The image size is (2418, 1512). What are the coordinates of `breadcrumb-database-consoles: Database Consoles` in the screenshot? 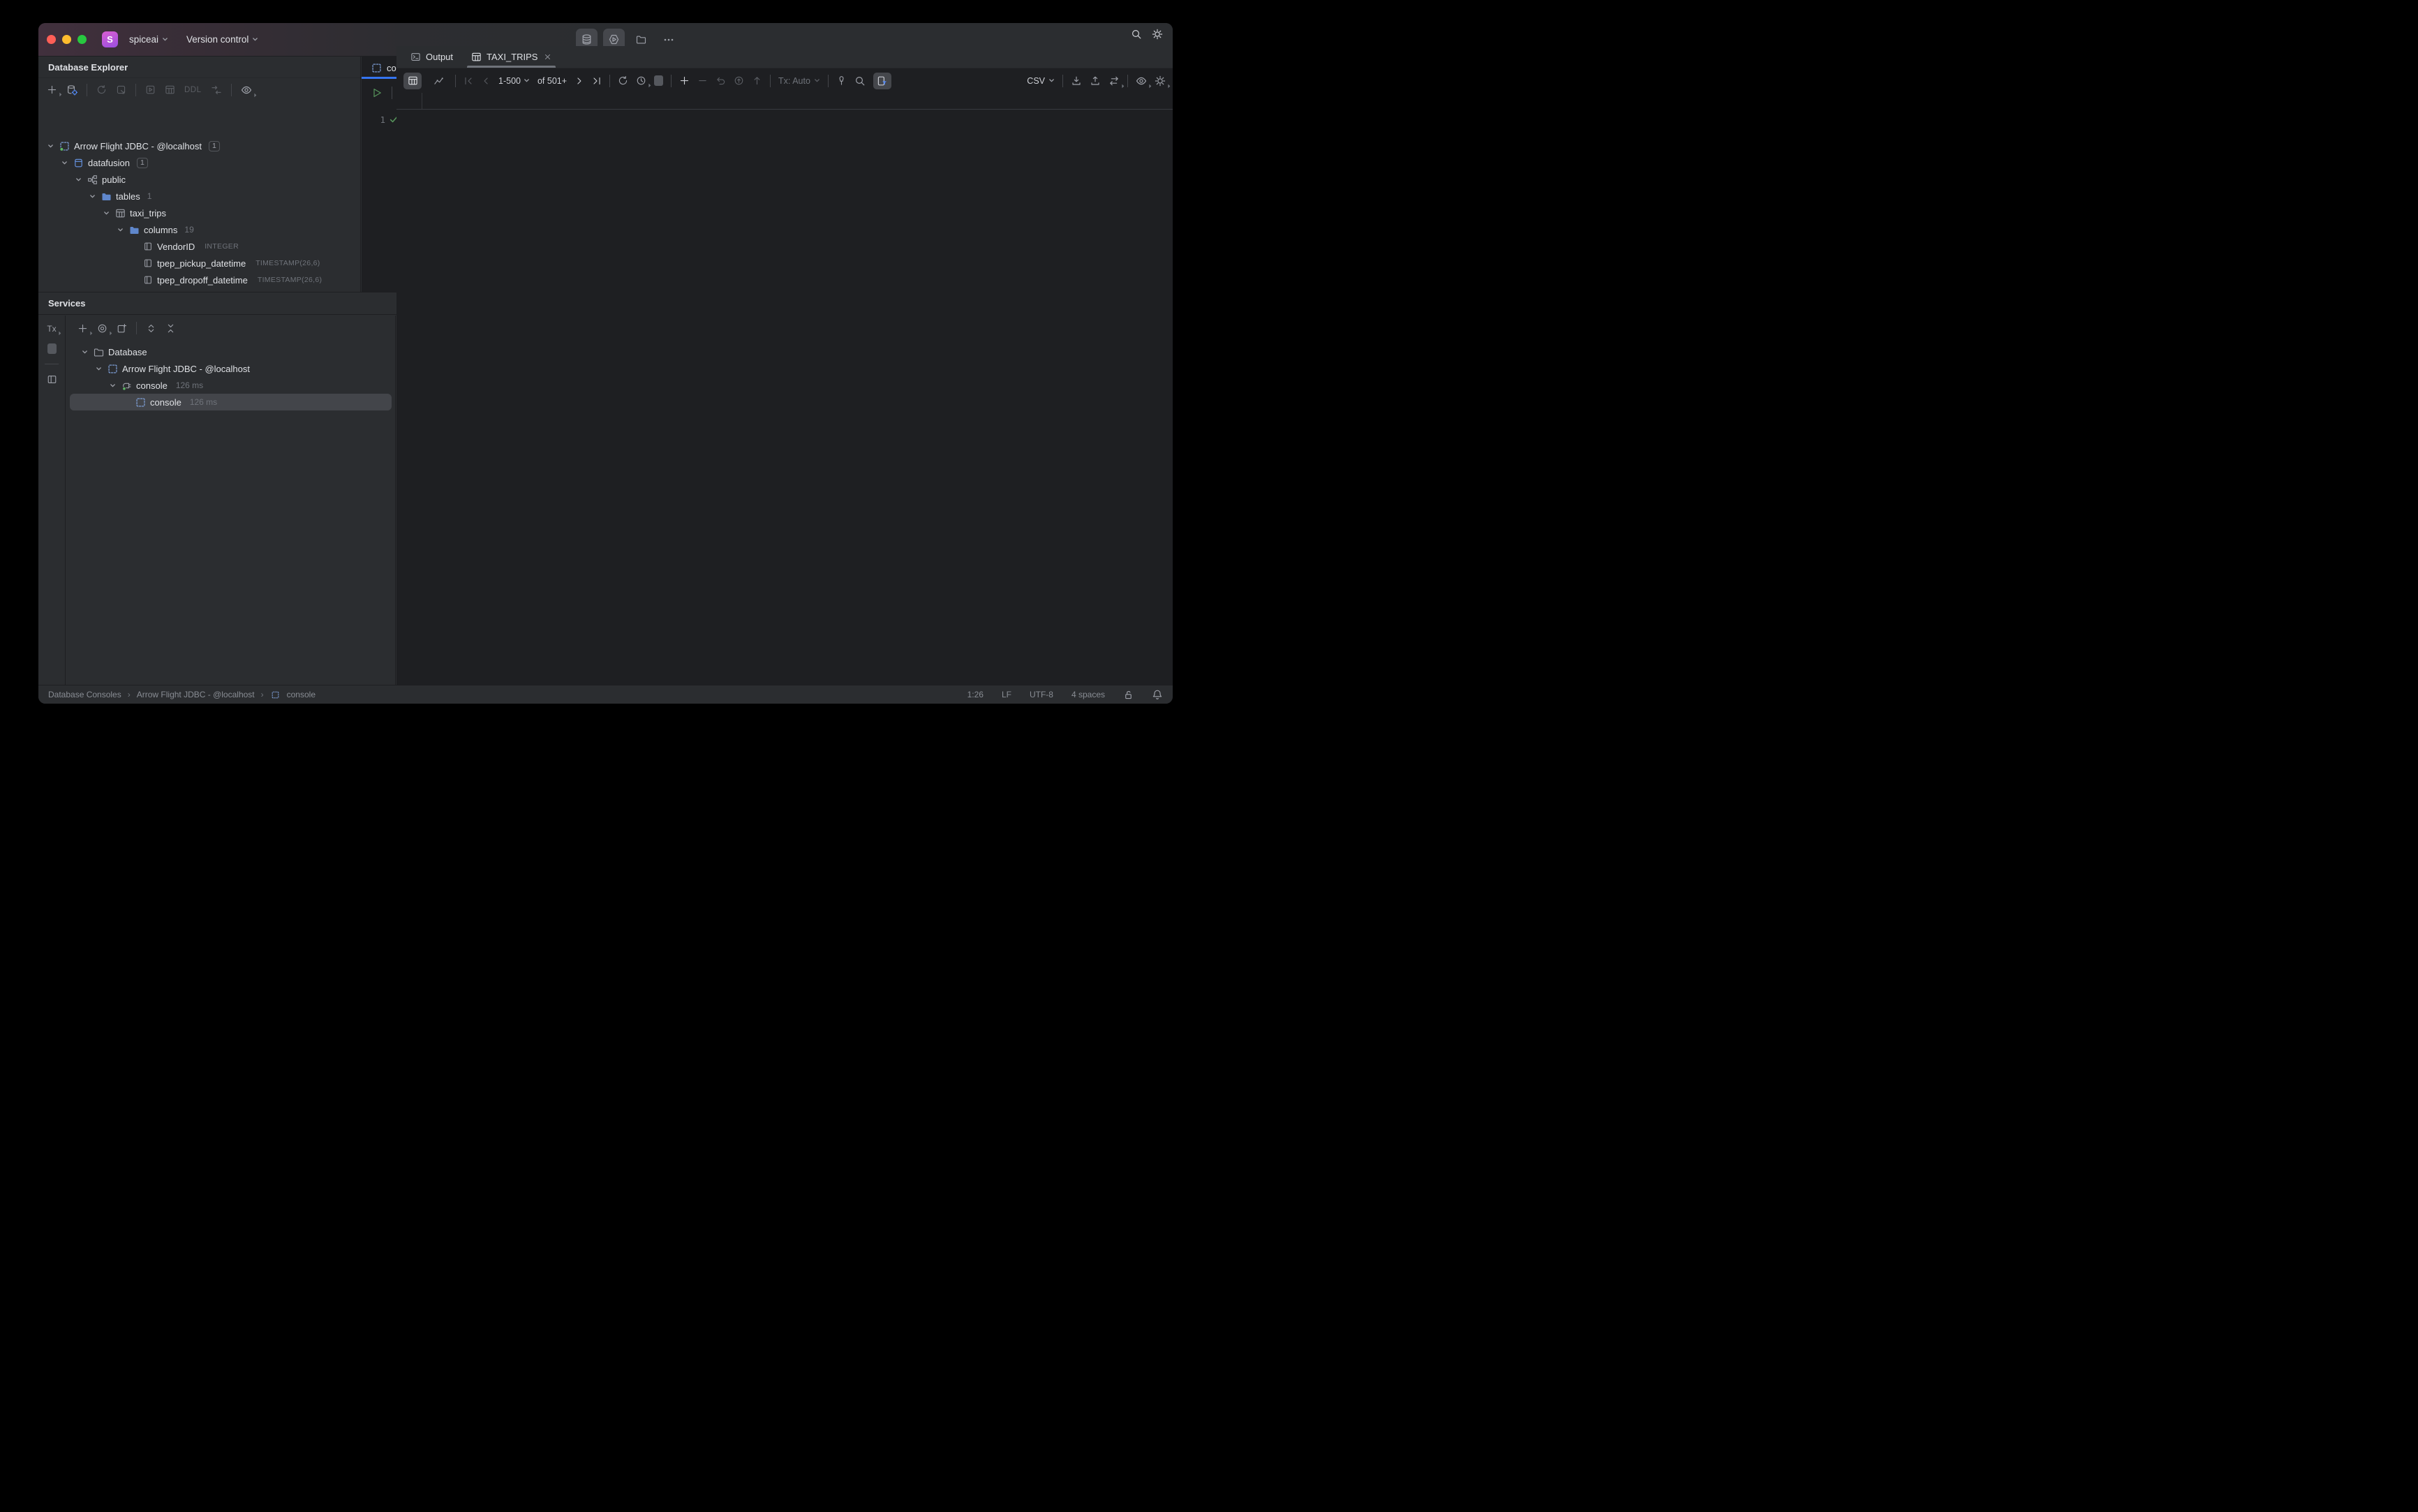 It's located at (84, 694).